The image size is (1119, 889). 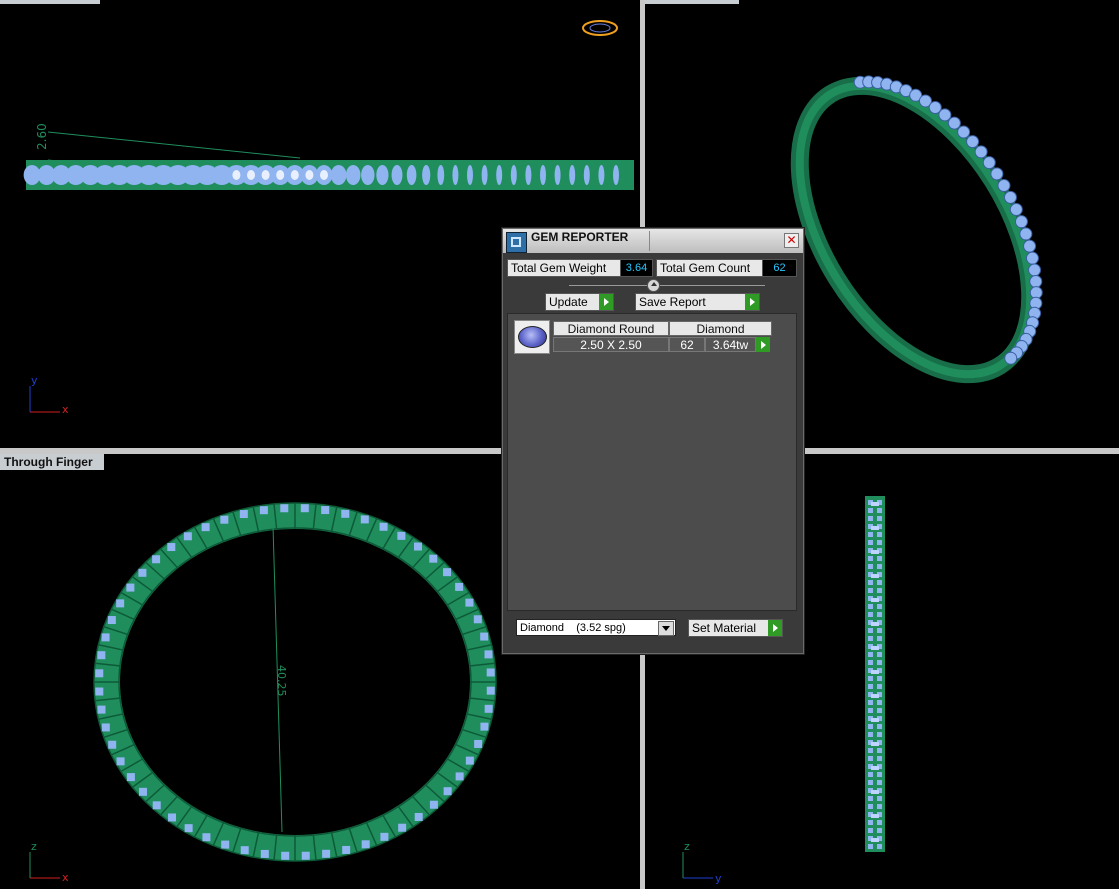 I want to click on axis-y-label: y, so click(x=34, y=380).